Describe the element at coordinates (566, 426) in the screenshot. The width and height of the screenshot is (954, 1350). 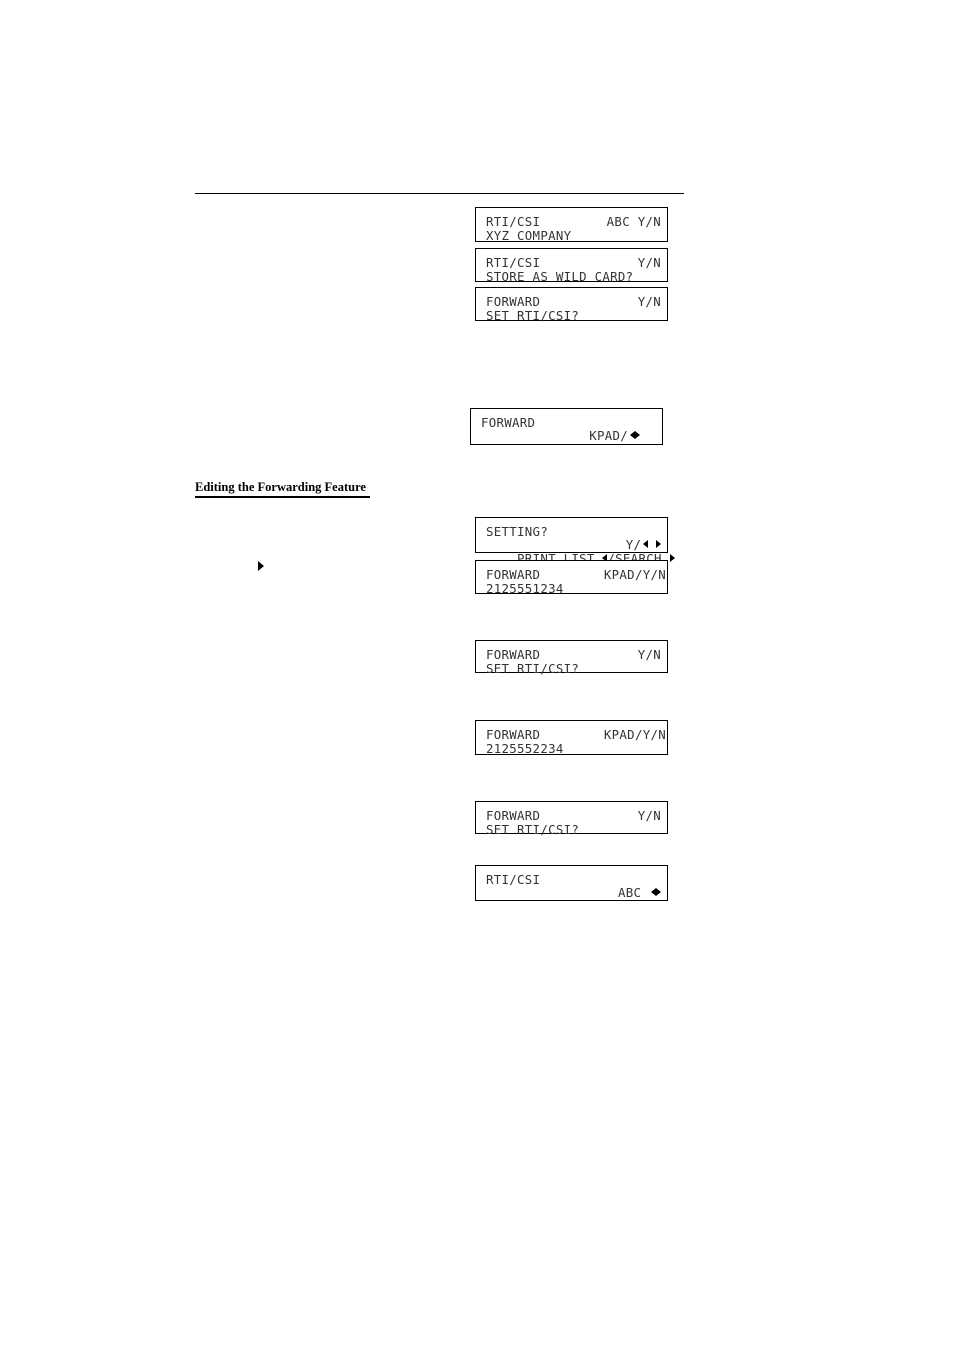
I see `lcd-display: FORWARD KPAD/` at that location.